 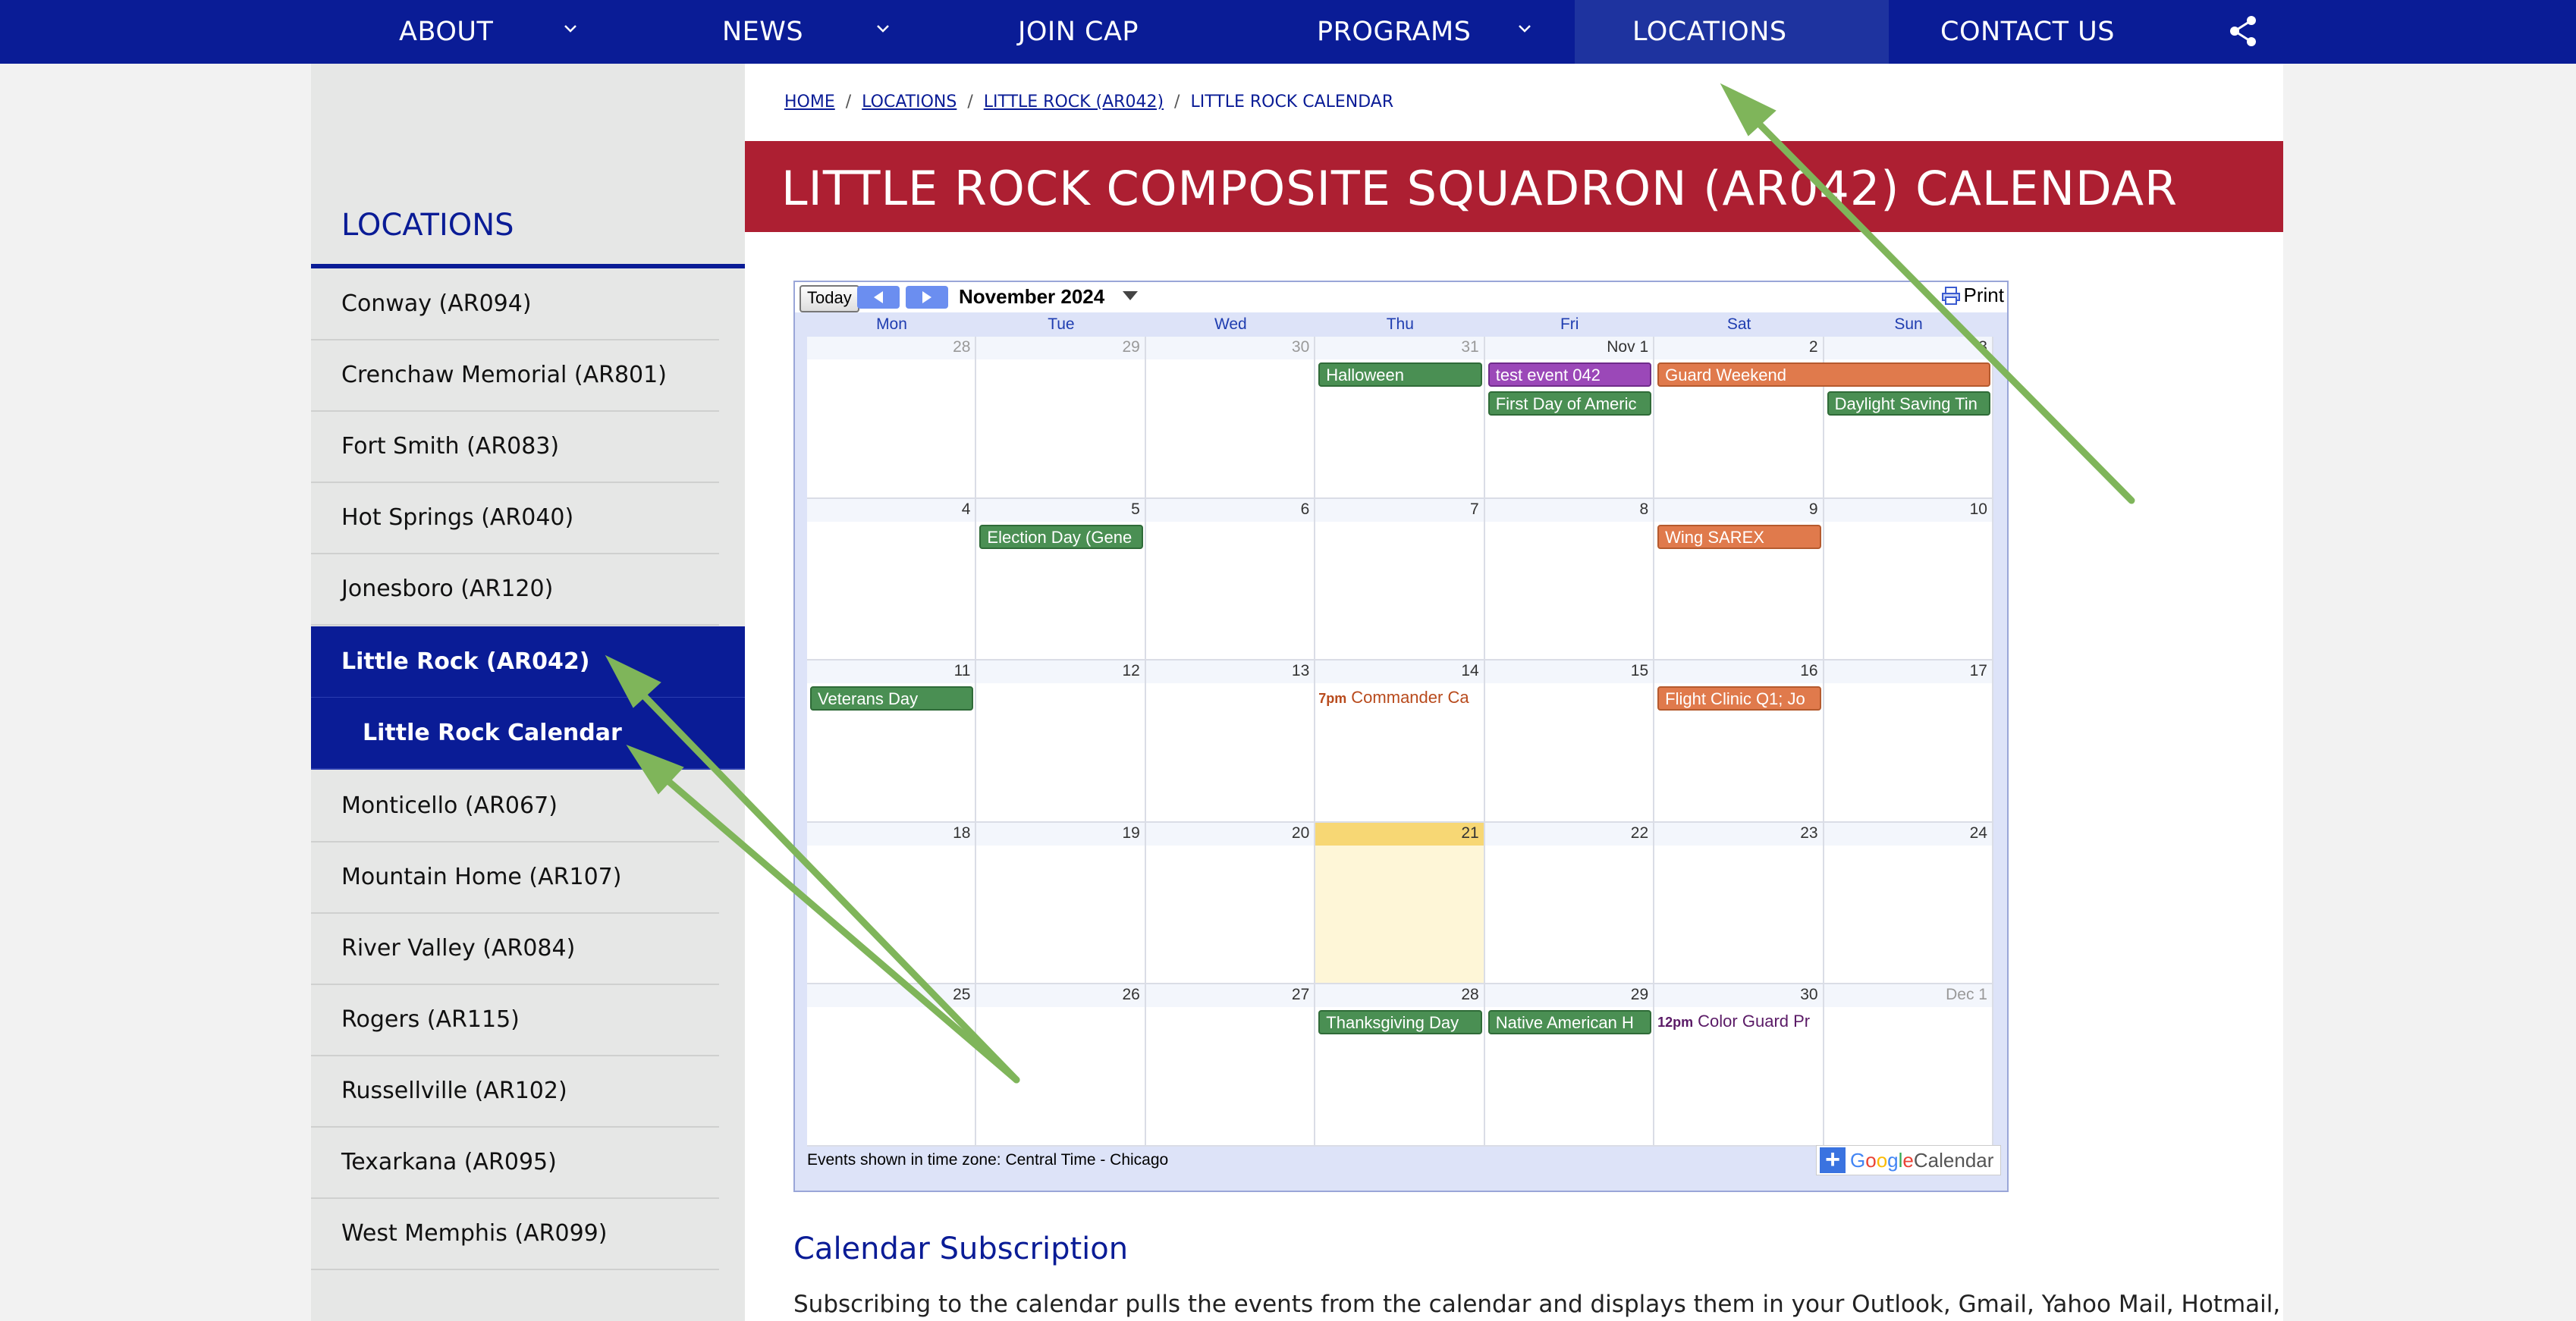 I want to click on sidebar-item-label: West Memphis (AR099), so click(x=474, y=1233).